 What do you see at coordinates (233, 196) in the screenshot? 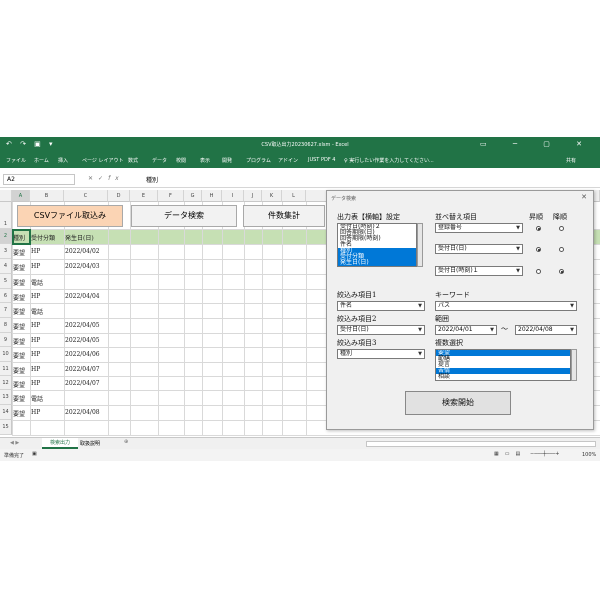
I see `column-header-i: I` at bounding box center [233, 196].